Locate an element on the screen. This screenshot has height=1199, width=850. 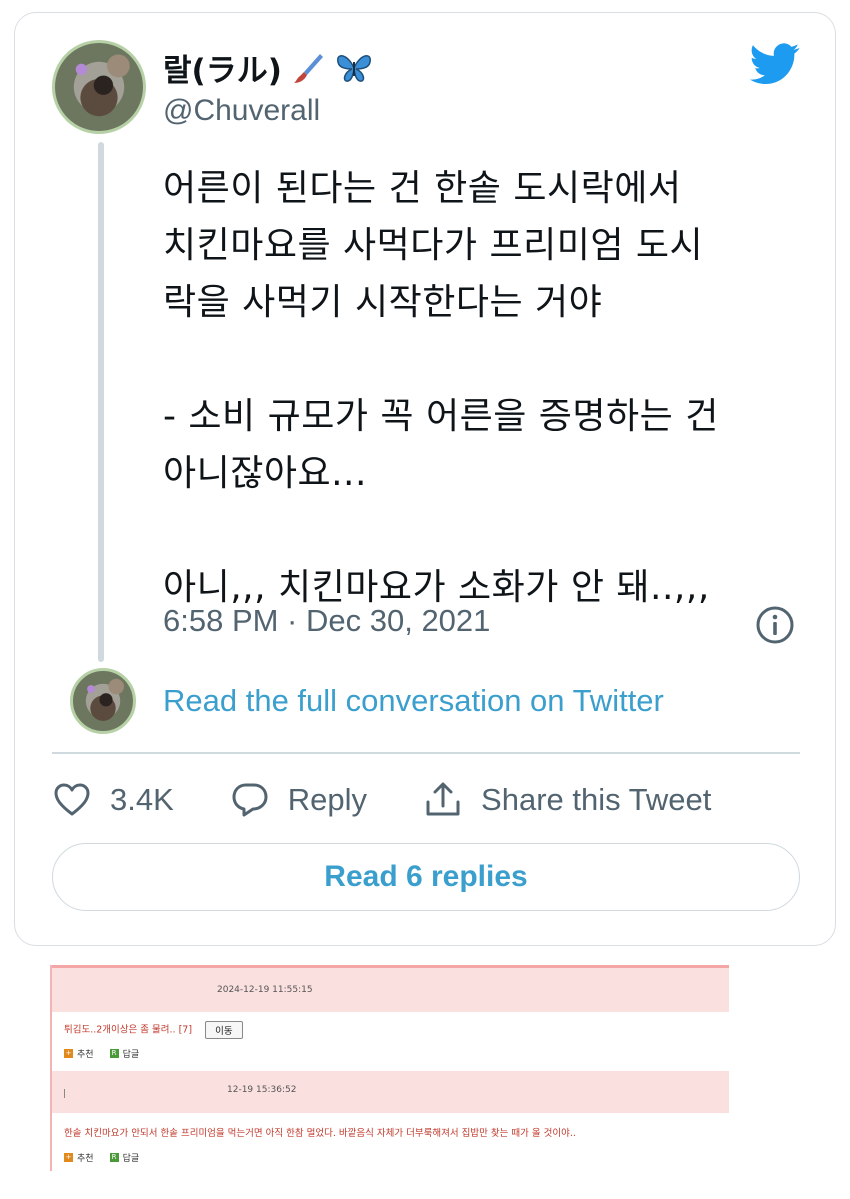
read-replies-button: Read 6 replies is located at coordinates (426, 877).